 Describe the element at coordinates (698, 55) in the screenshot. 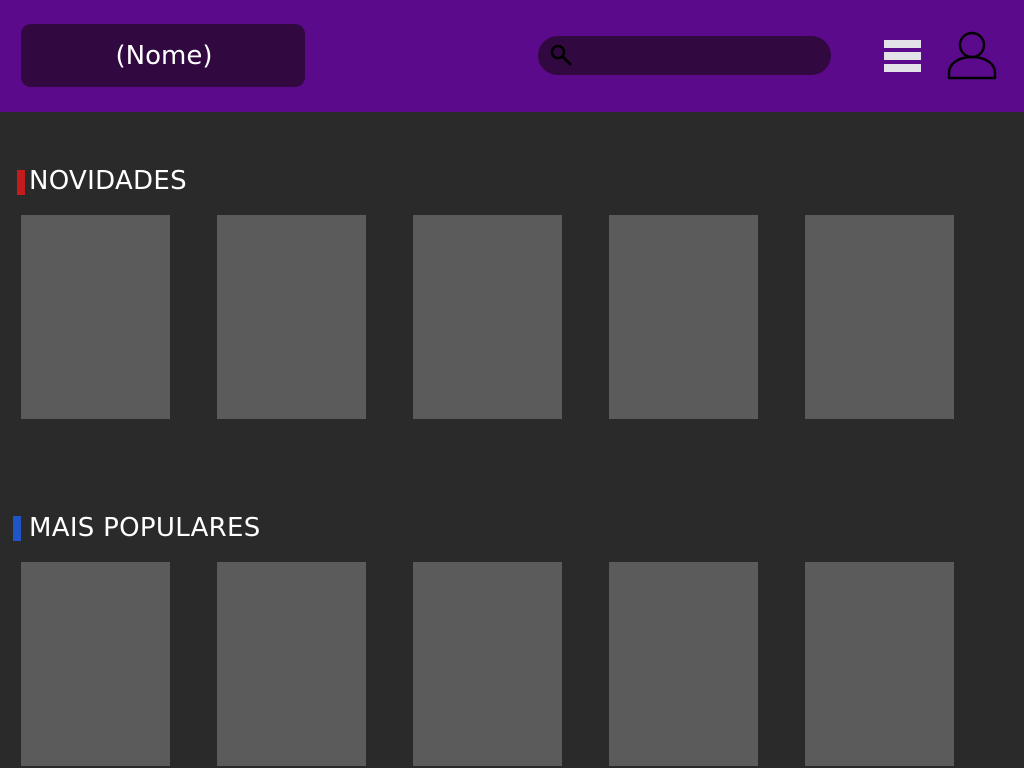

I see `search-input` at that location.